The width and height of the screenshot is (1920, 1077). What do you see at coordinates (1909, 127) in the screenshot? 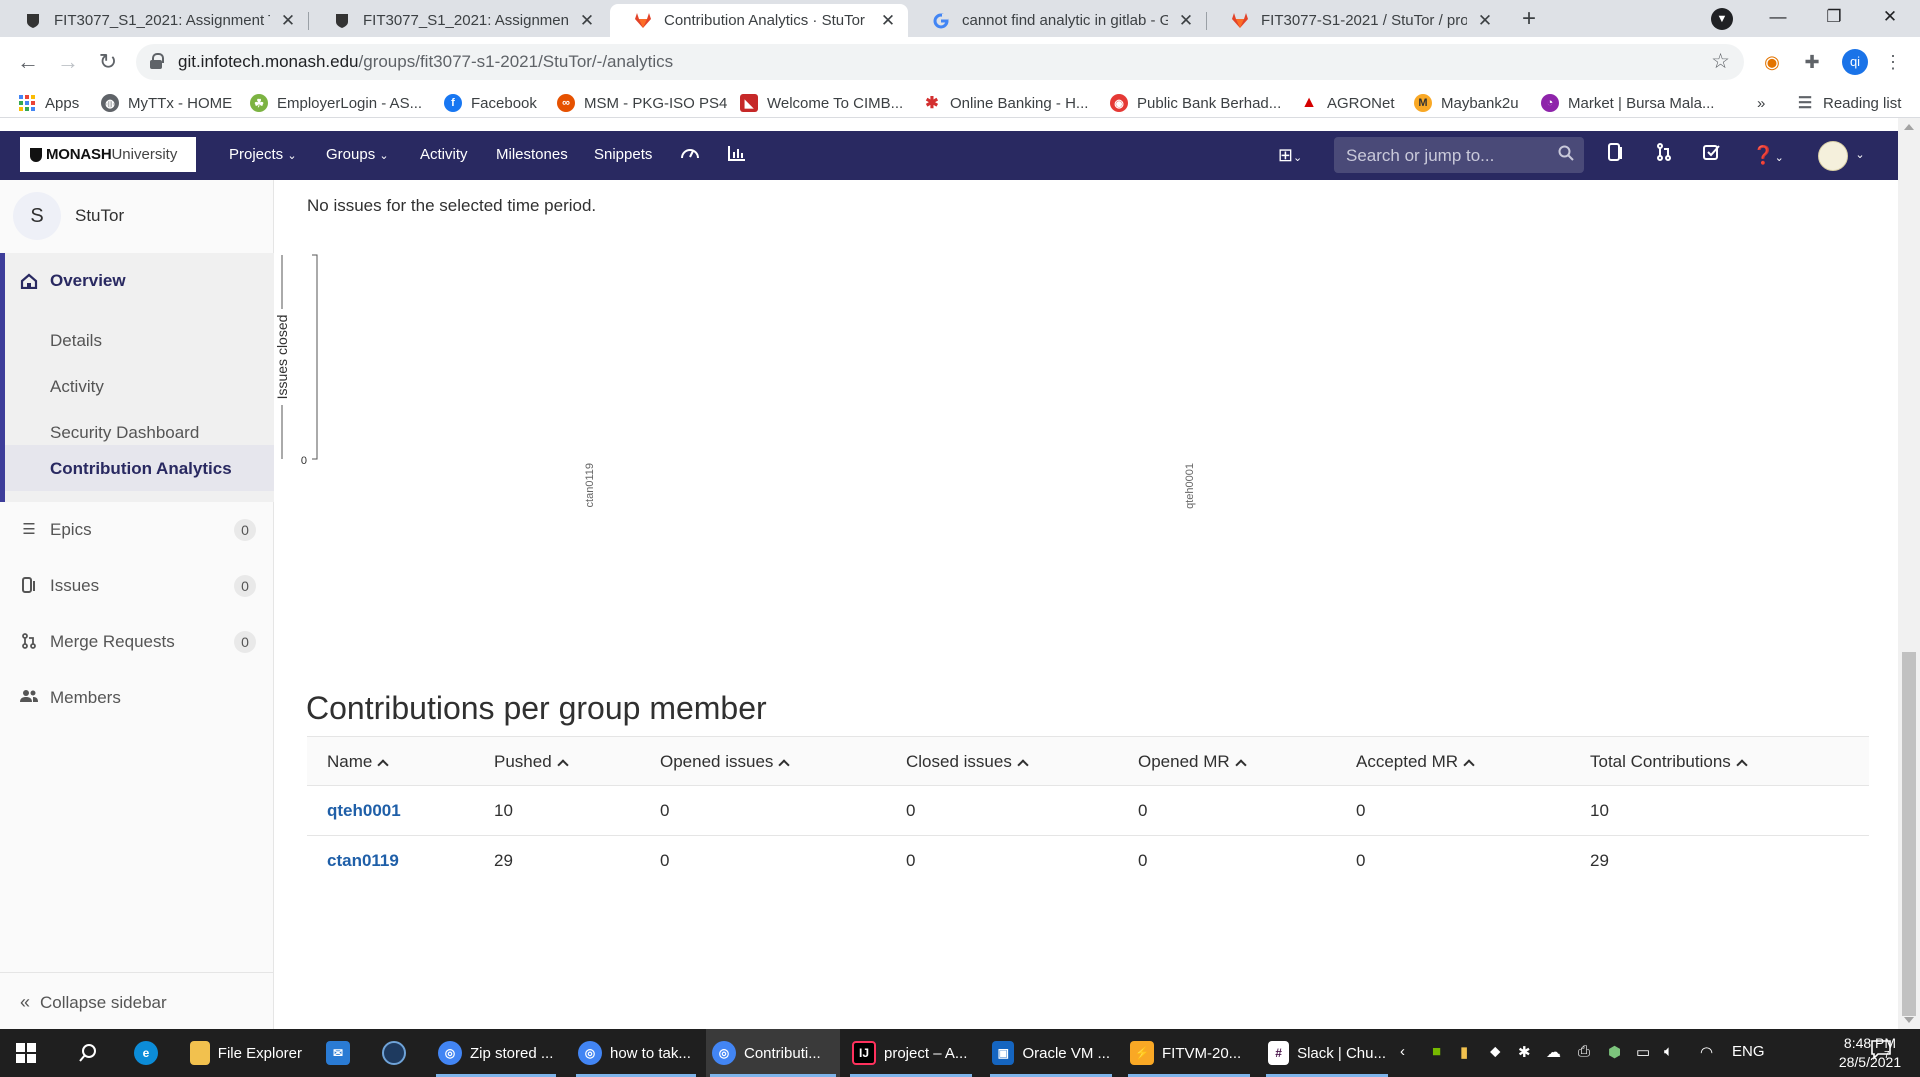
I see `scroll-up-arrow-icon` at bounding box center [1909, 127].